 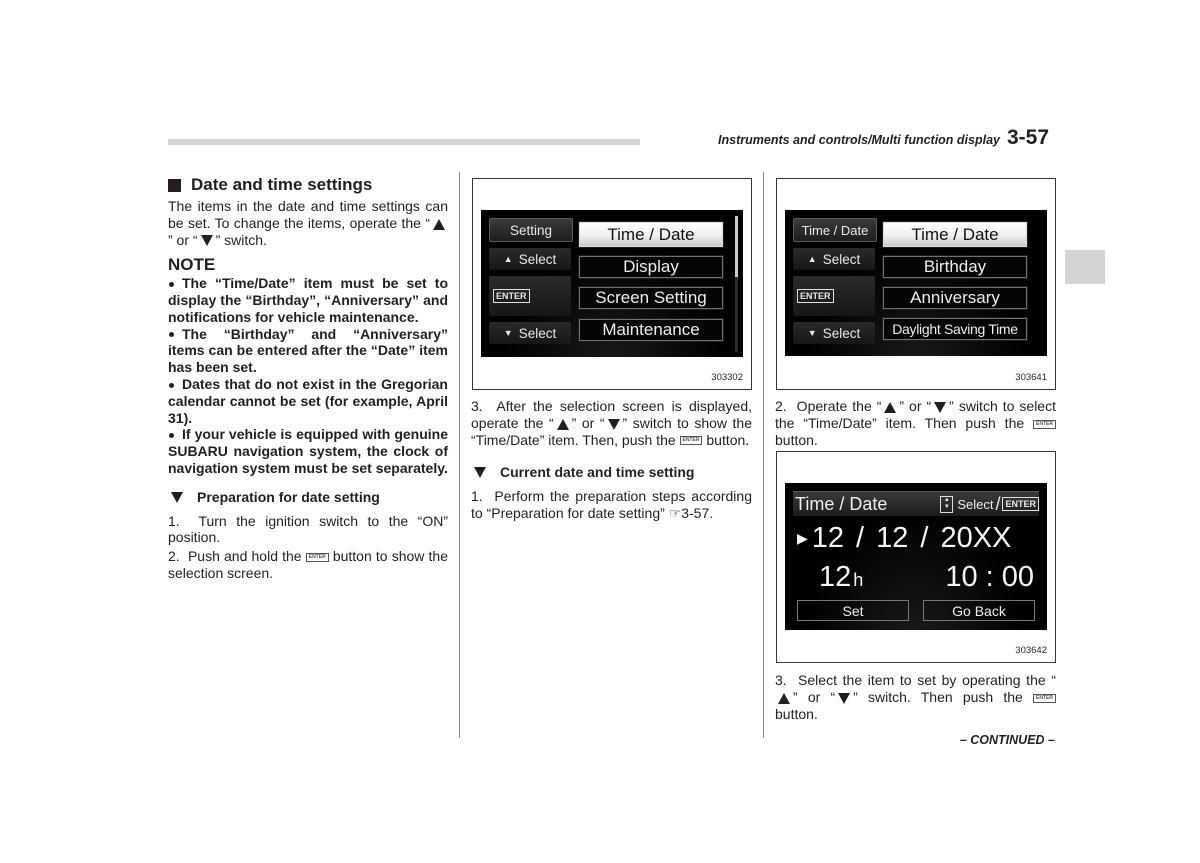 I want to click on setting-title-bar: Time / Date ▲ ▼ Select / ENTER, so click(x=916, y=503).